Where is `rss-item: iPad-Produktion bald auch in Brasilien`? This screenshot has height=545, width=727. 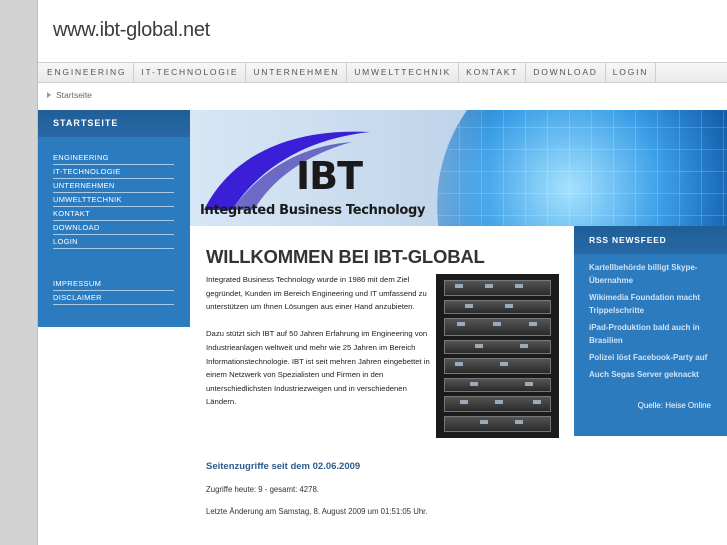
rss-item: iPad-Produktion bald auch in Brasilien is located at coordinates (653, 334).